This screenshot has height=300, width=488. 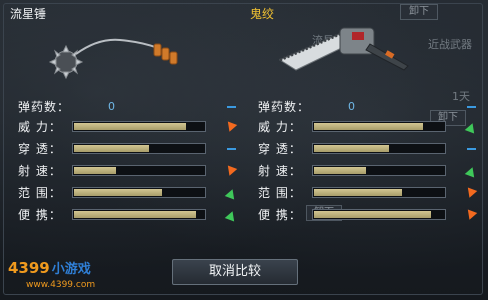 What do you see at coordinates (71, 269) in the screenshot?
I see `logo-subtitle: 小游戏` at bounding box center [71, 269].